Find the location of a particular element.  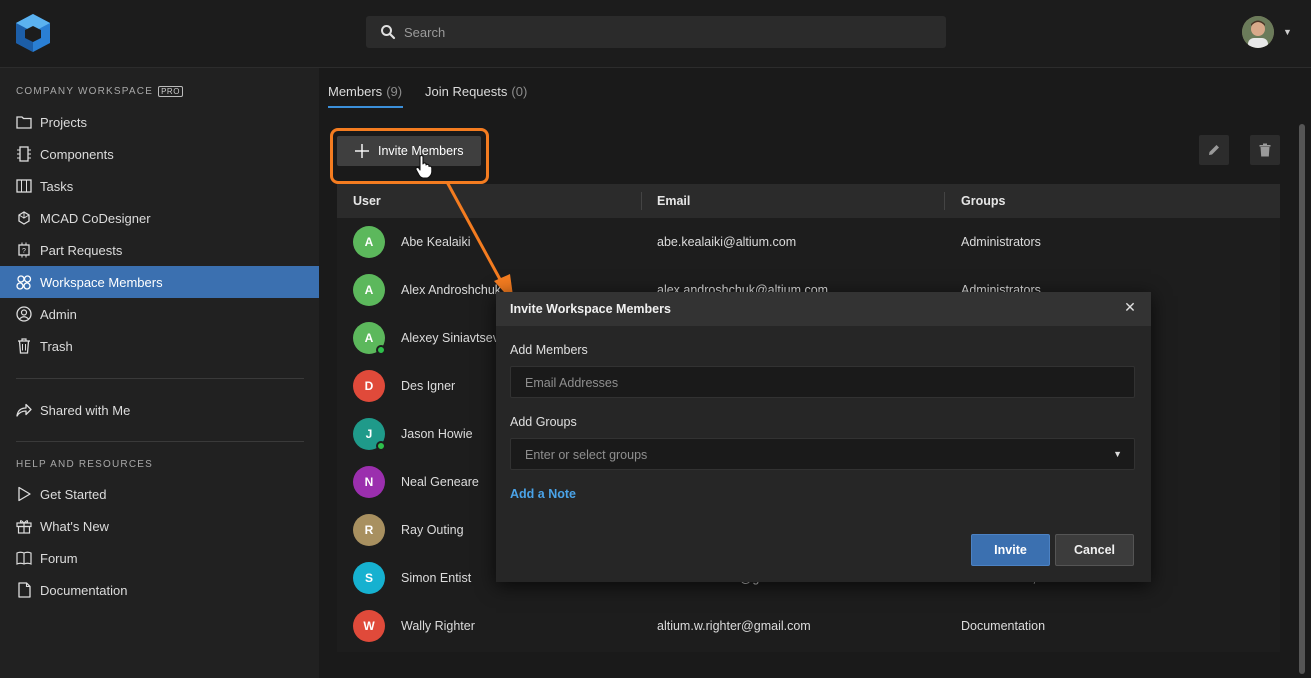

sidebar-divider is located at coordinates (160, 441).